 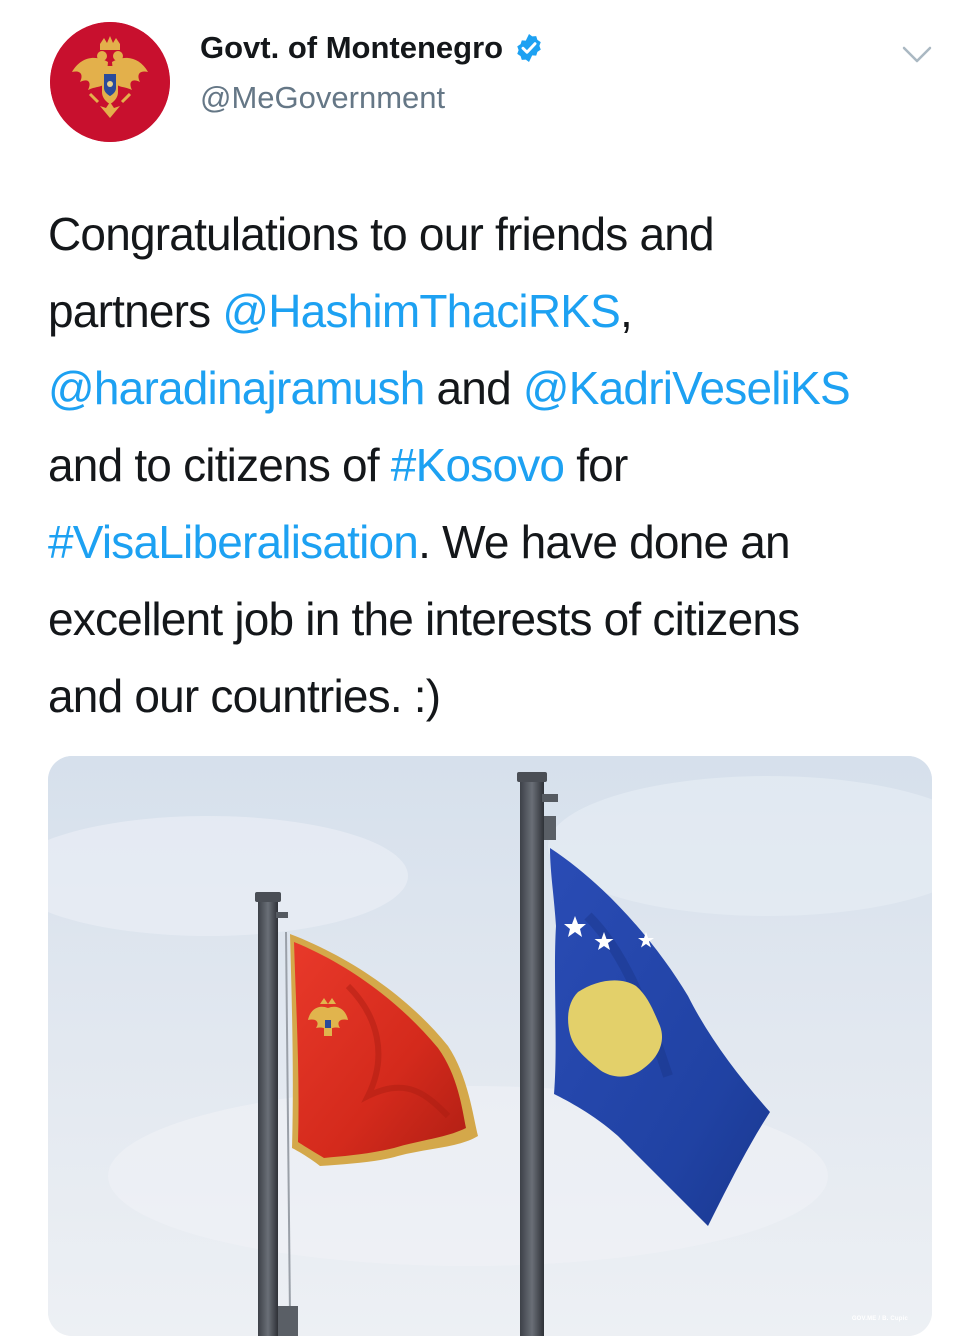 What do you see at coordinates (917, 54) in the screenshot?
I see `chevron-down-icon` at bounding box center [917, 54].